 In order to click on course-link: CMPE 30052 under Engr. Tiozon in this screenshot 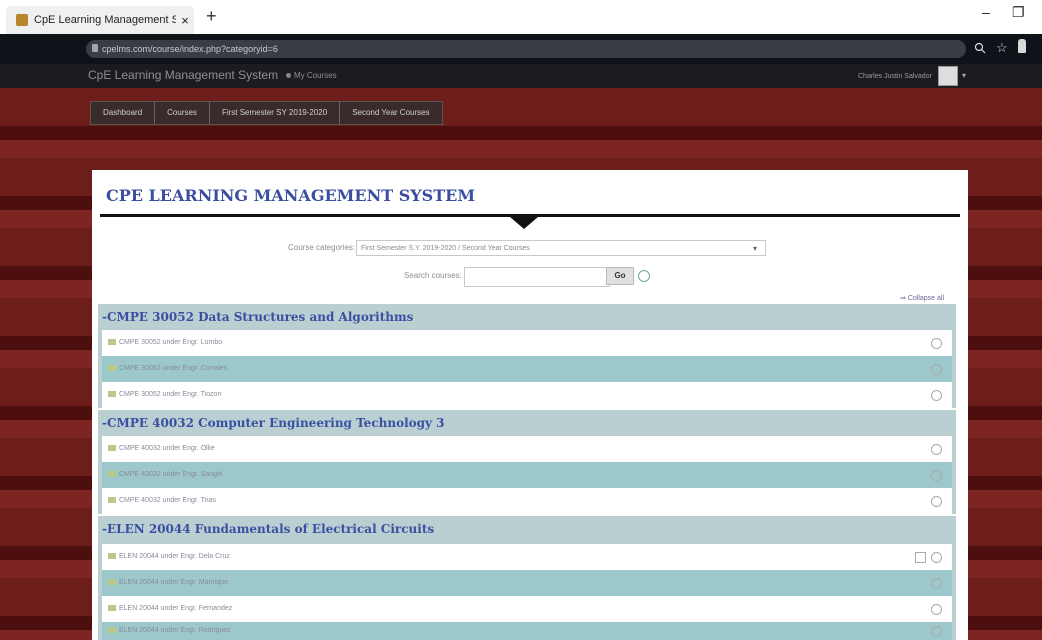, I will do `click(164, 394)`.